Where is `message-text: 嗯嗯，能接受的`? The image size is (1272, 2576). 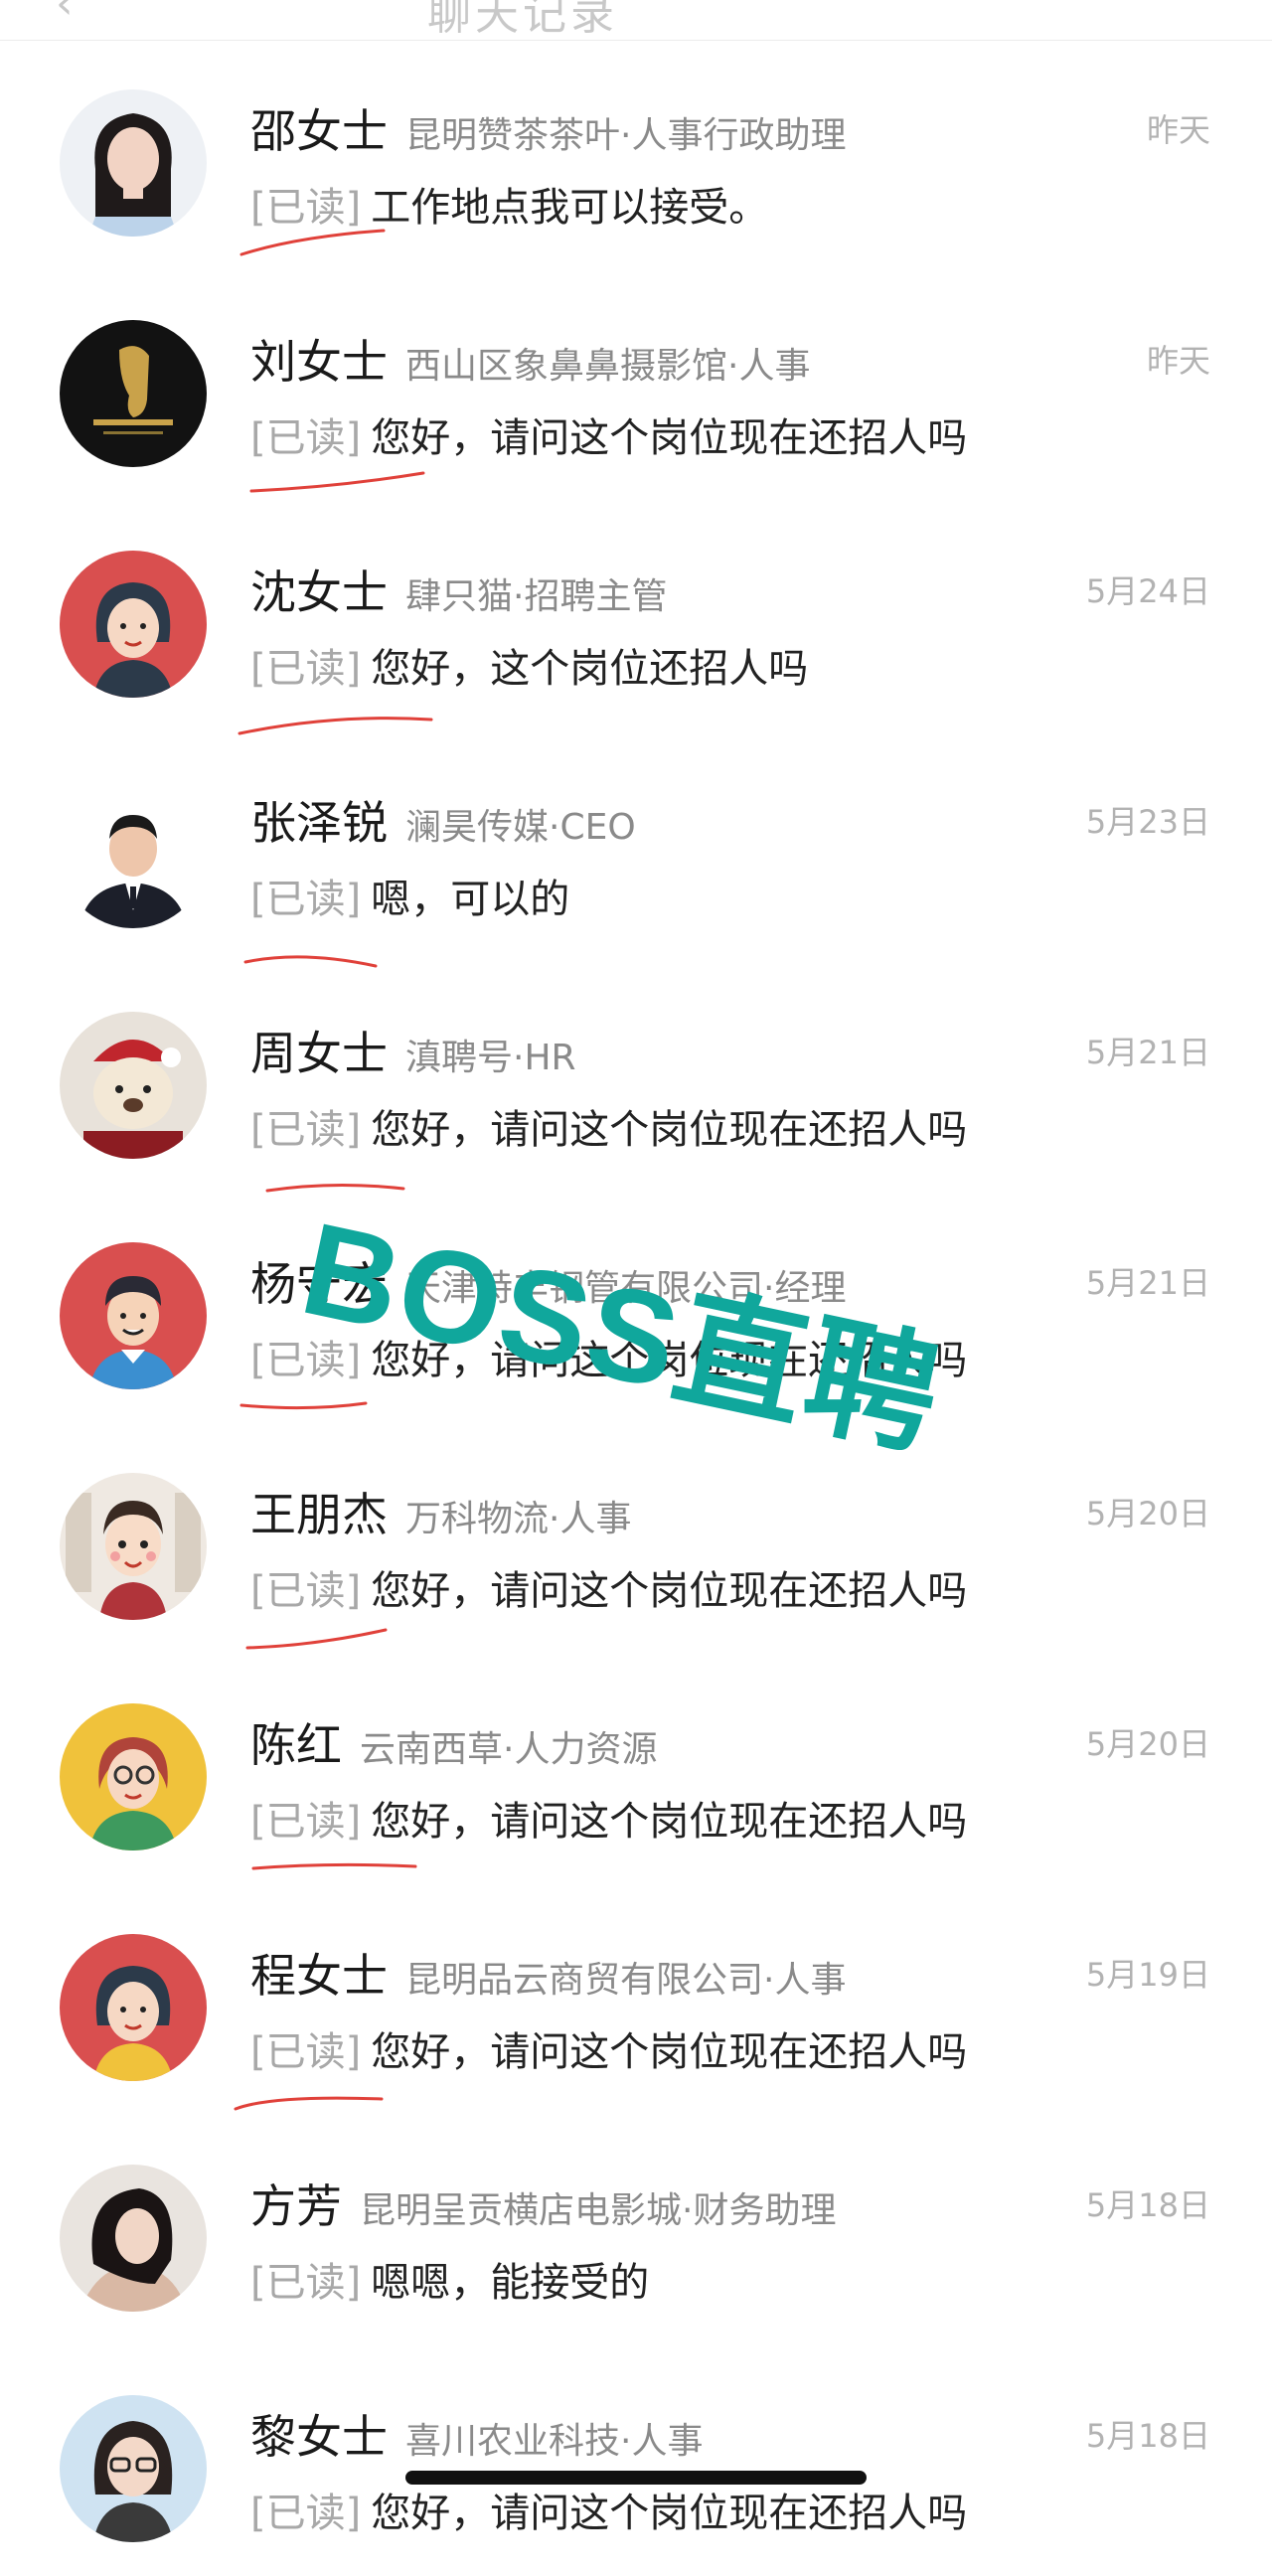 message-text: 嗯嗯，能接受的 is located at coordinates (511, 2283).